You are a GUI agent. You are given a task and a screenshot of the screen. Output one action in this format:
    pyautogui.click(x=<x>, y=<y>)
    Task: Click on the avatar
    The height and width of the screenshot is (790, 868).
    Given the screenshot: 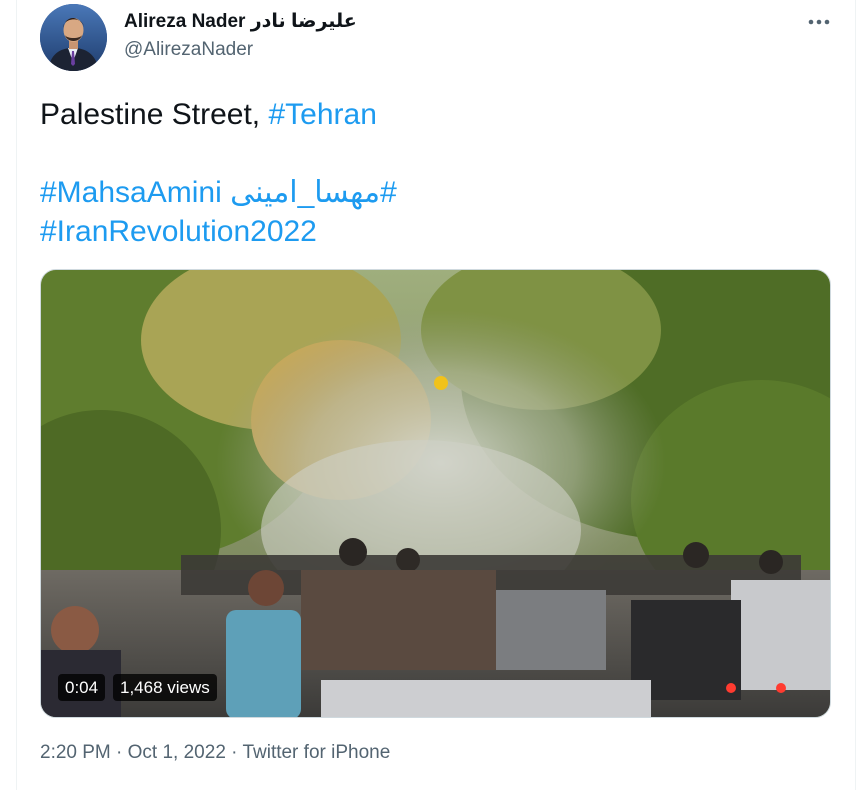 What is the action you would take?
    pyautogui.click(x=73, y=37)
    